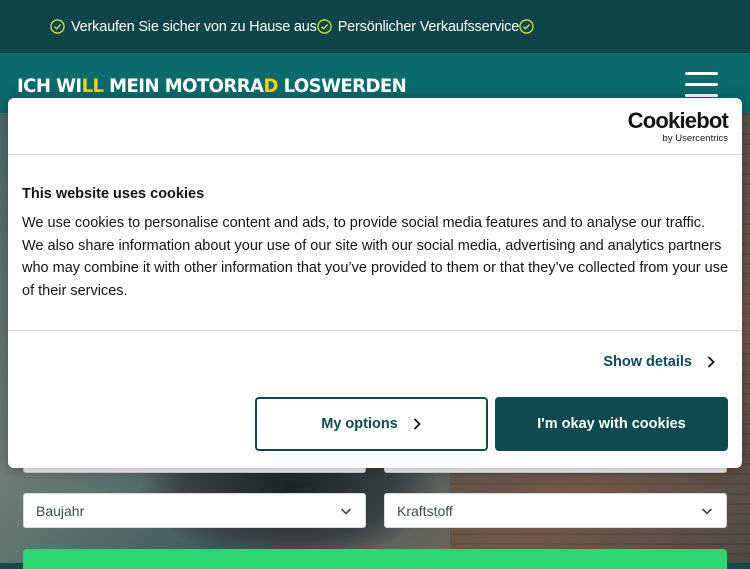  What do you see at coordinates (375, 559) in the screenshot?
I see `submit-button` at bounding box center [375, 559].